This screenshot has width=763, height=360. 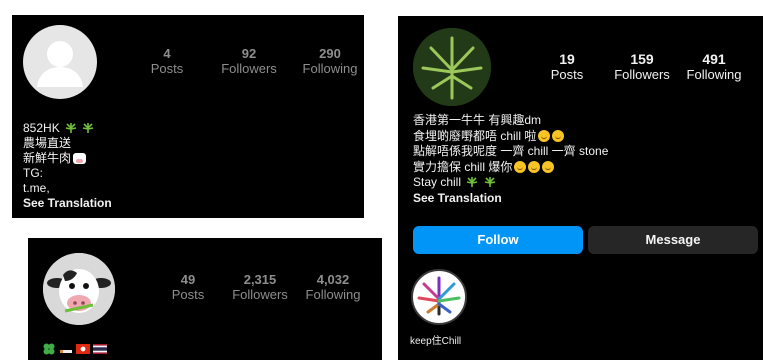 What do you see at coordinates (66, 351) in the screenshot?
I see `cigarette-icon` at bounding box center [66, 351].